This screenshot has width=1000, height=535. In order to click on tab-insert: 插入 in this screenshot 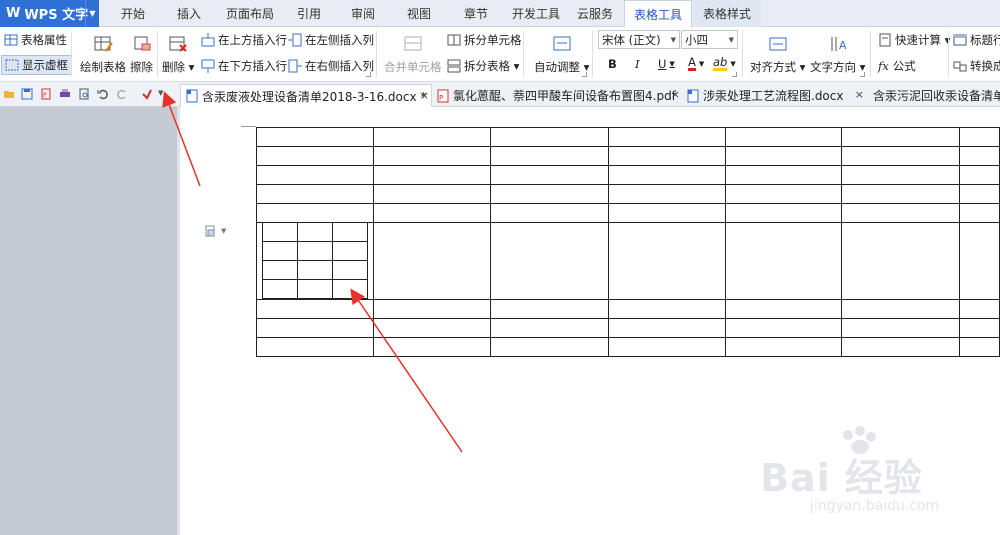, I will do `click(189, 13)`.